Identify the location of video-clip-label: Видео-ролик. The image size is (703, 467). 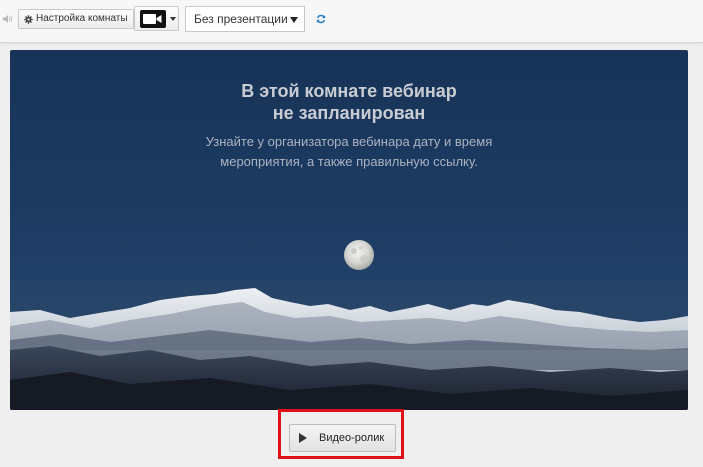
(352, 438).